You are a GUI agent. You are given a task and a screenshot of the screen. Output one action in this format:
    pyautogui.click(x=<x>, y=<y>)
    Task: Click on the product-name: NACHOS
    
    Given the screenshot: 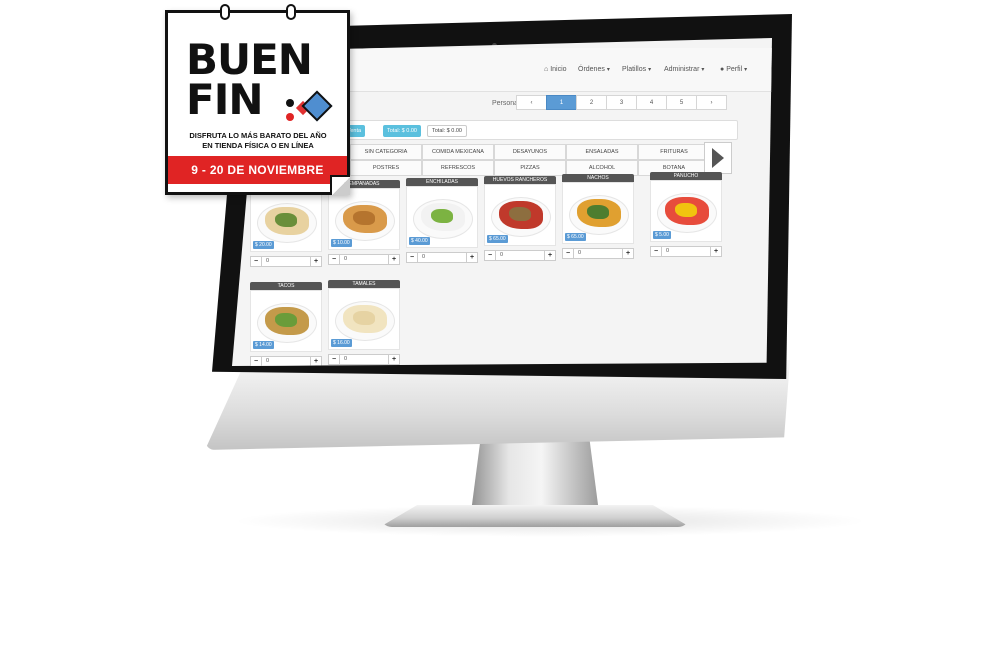 What is the action you would take?
    pyautogui.click(x=598, y=178)
    